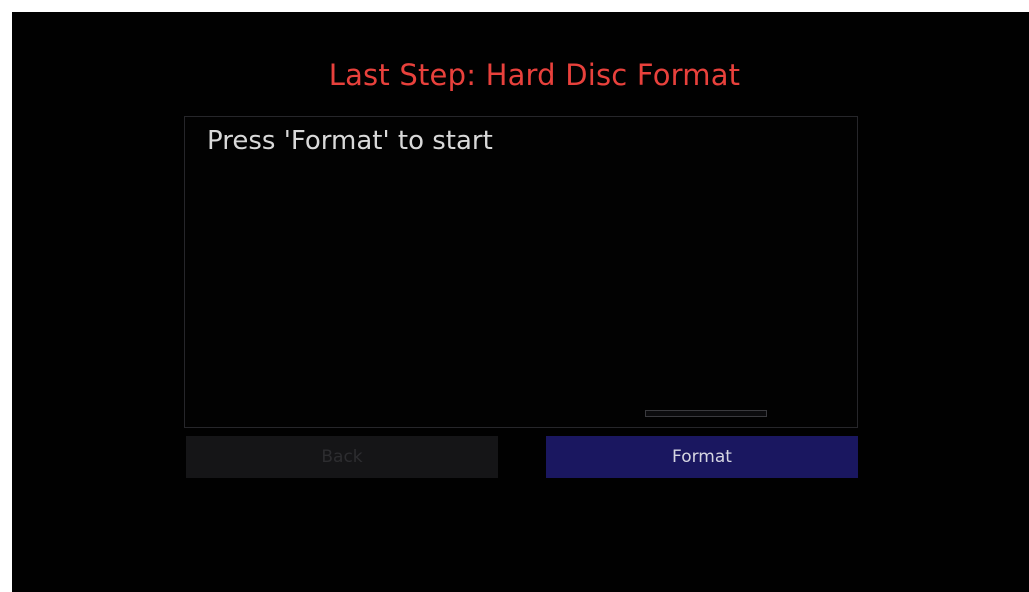 This screenshot has width=1029, height=592. Describe the element at coordinates (350, 141) in the screenshot. I see `instruction-text: Press 'Format' to start` at that location.